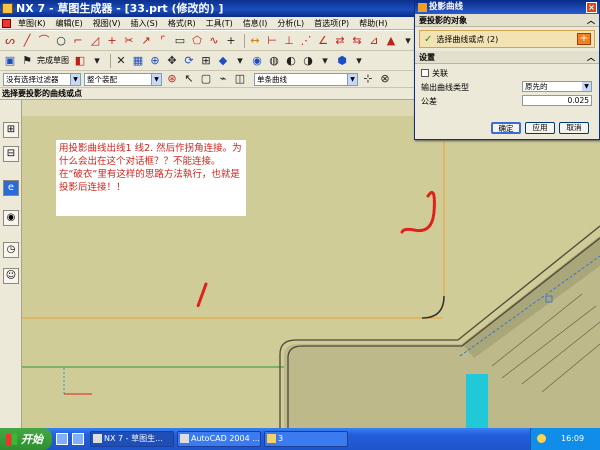 Image resolution: width=600 pixels, height=450 pixels. I want to click on clock-icon: ◷, so click(11, 250).